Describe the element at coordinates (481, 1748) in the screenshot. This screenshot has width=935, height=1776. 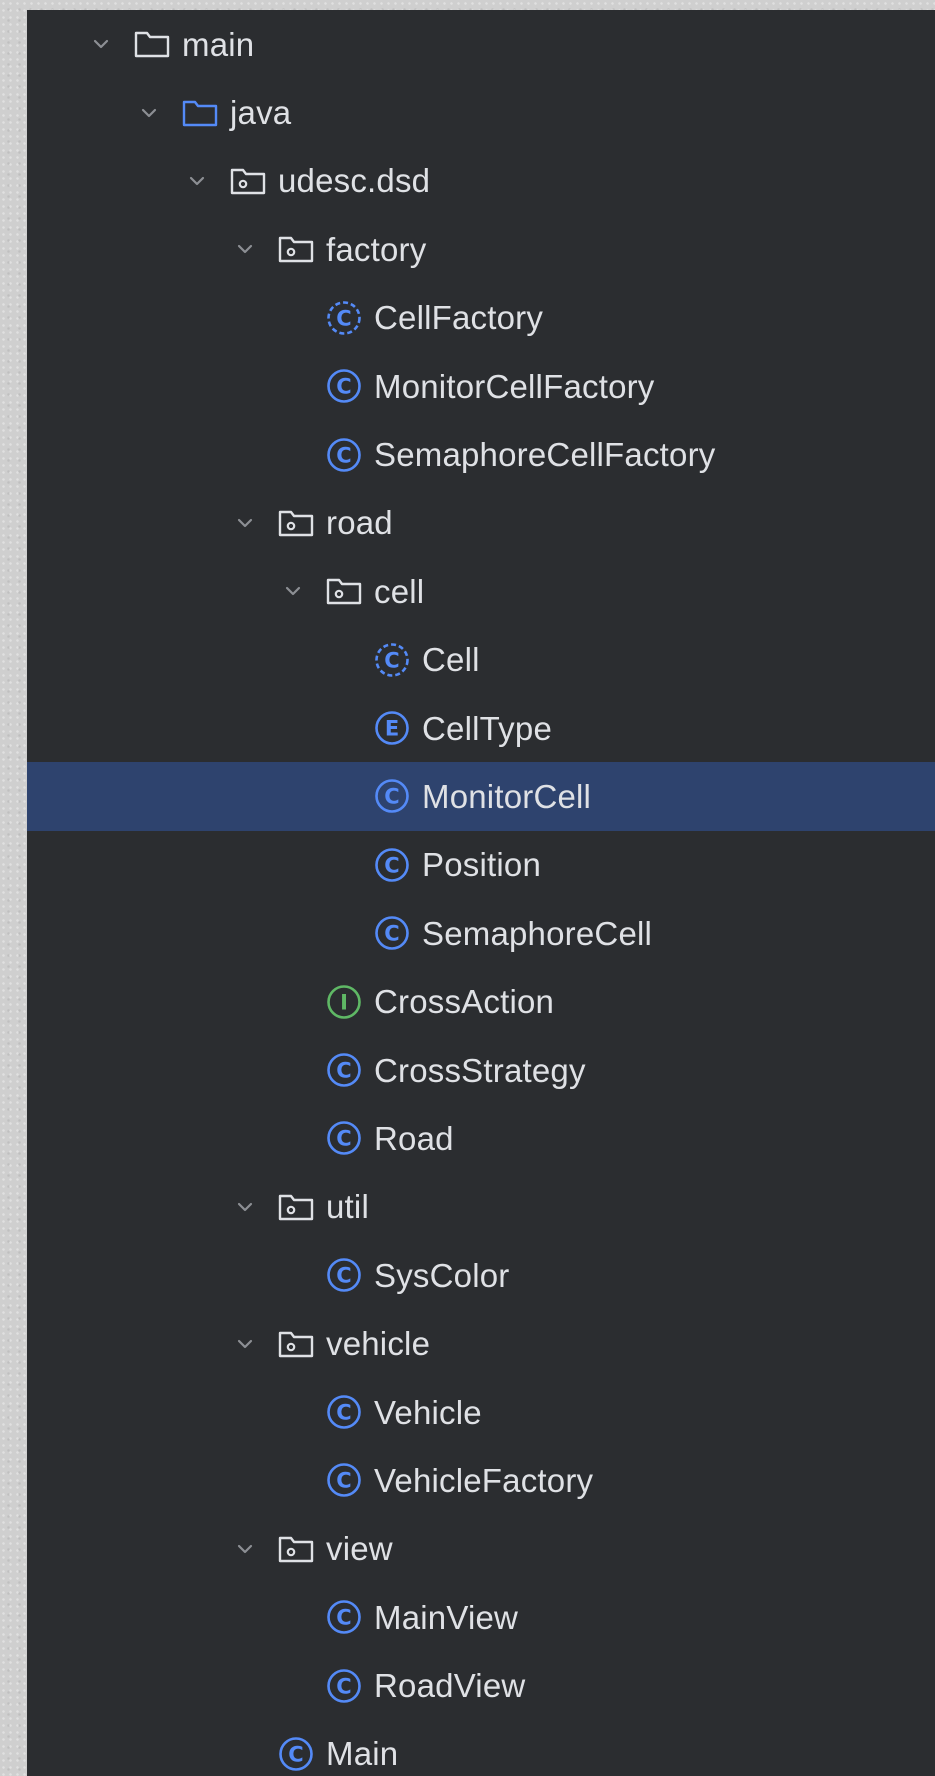
I see `tree-row-main: C Main` at that location.